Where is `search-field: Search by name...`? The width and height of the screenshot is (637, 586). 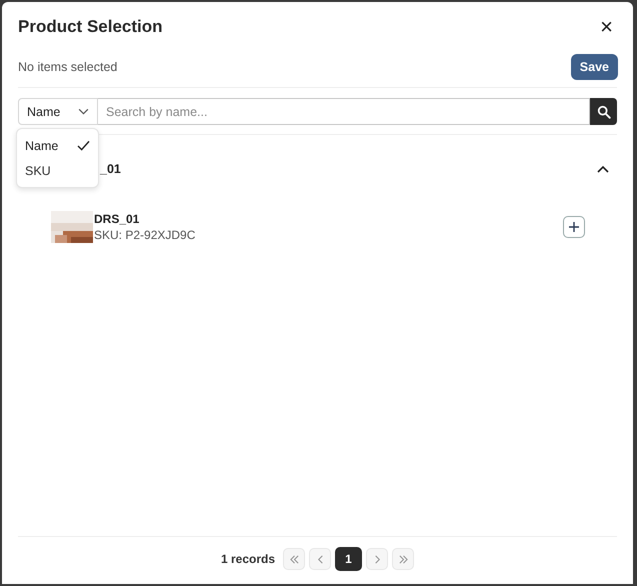
search-field: Search by name... is located at coordinates (344, 111).